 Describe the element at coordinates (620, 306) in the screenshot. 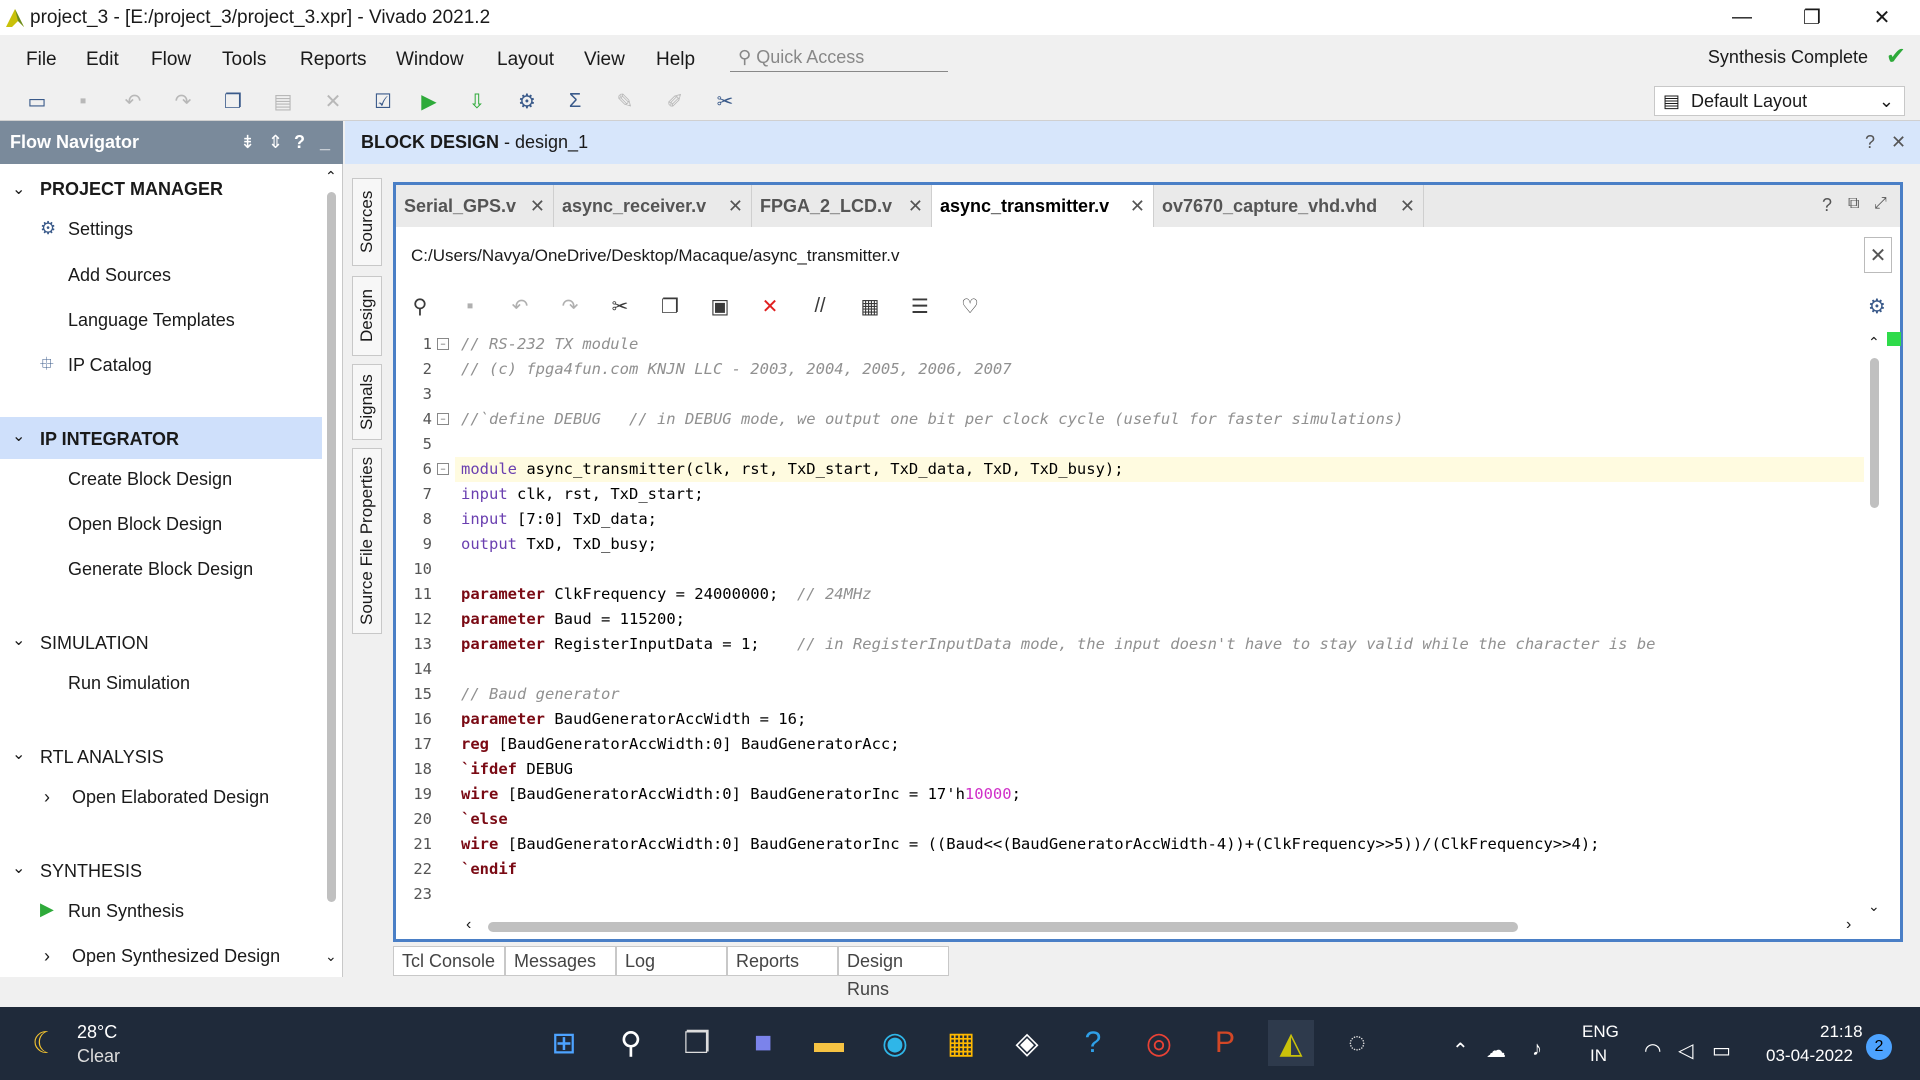

I see `cut-icon: ✂` at that location.